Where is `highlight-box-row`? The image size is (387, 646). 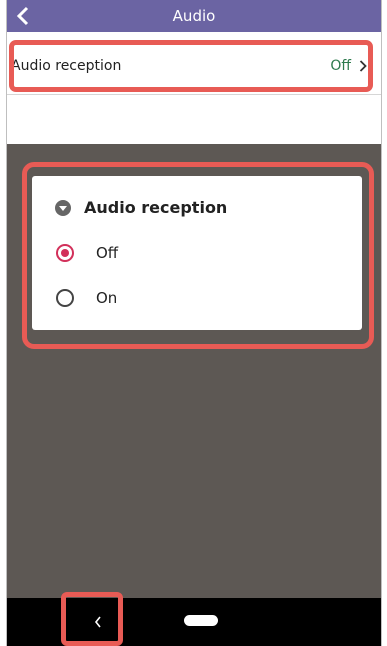 highlight-box-row is located at coordinates (191, 66).